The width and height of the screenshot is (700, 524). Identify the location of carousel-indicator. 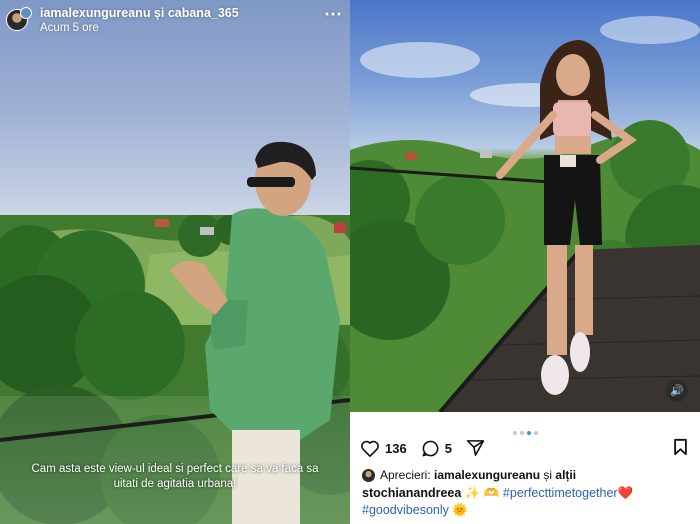
(525, 428).